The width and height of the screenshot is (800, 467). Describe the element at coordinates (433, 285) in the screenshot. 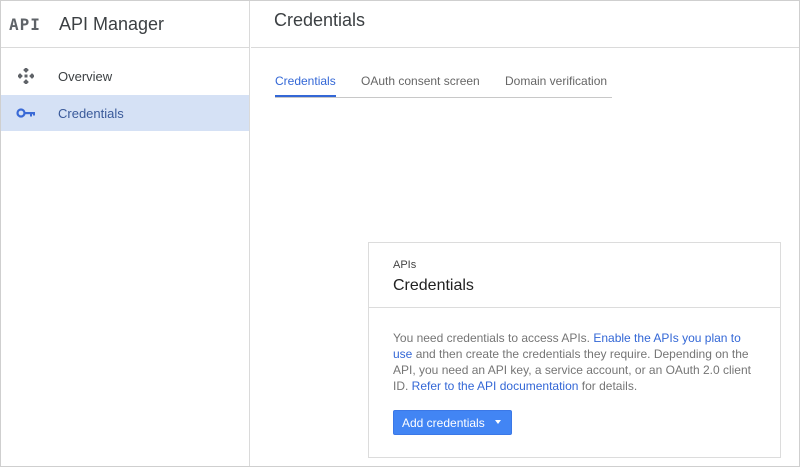

I see `card-title: Credentials` at that location.